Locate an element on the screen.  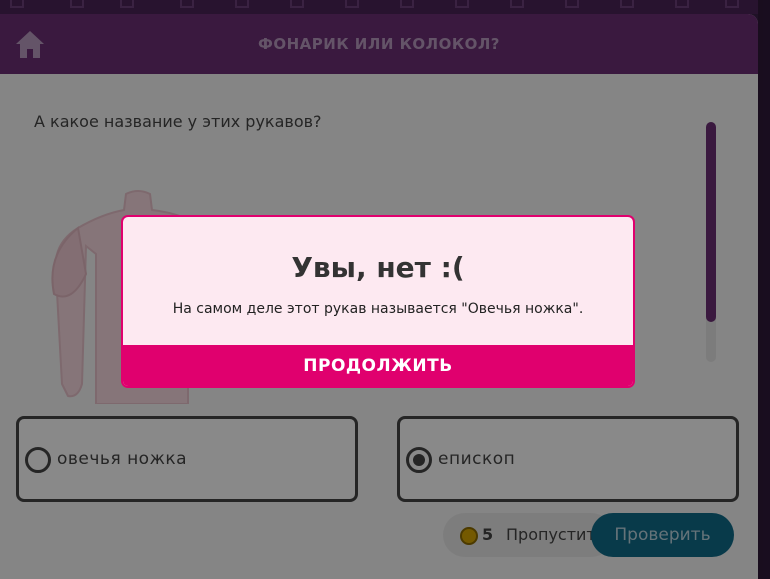
dialog-title: Увы, нет :( is located at coordinates (378, 267).